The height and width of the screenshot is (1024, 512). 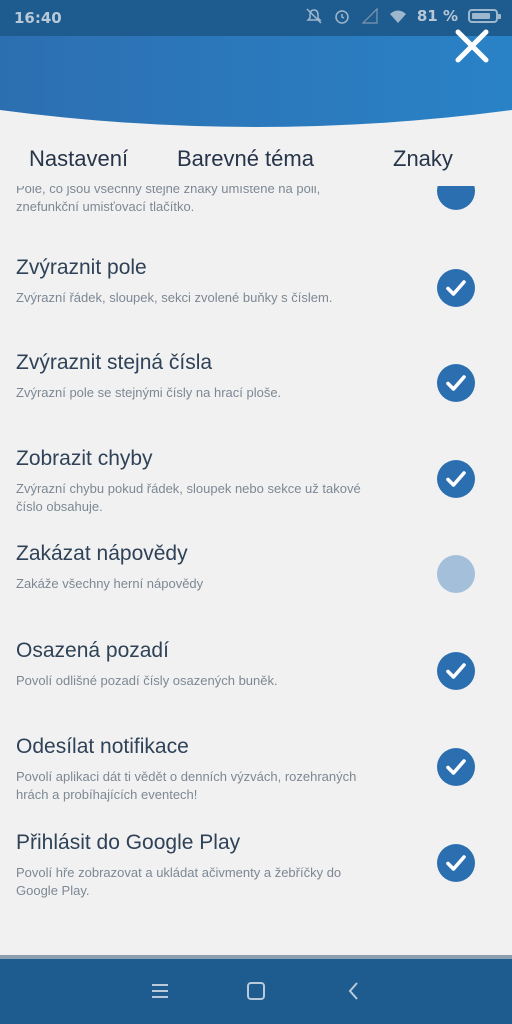 I want to click on item-title: Zvýraznit stejná čísla, so click(x=114, y=362).